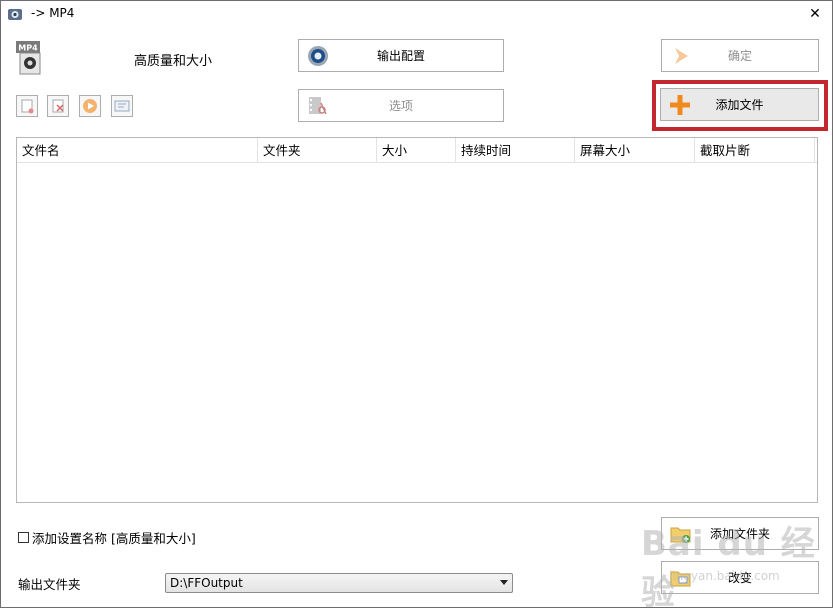  I want to click on column-screen-size: 屏幕大小, so click(635, 150).